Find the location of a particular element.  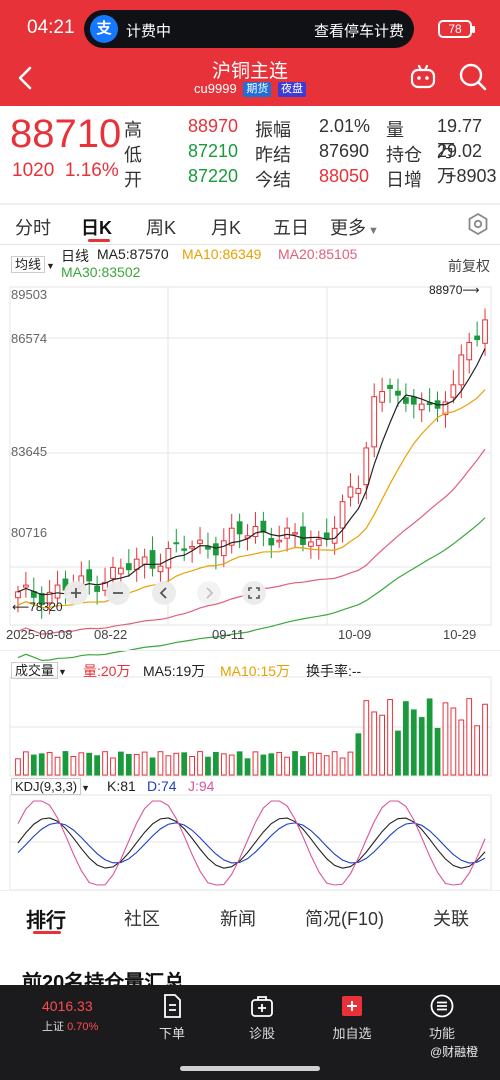

search-icon is located at coordinates (473, 77).